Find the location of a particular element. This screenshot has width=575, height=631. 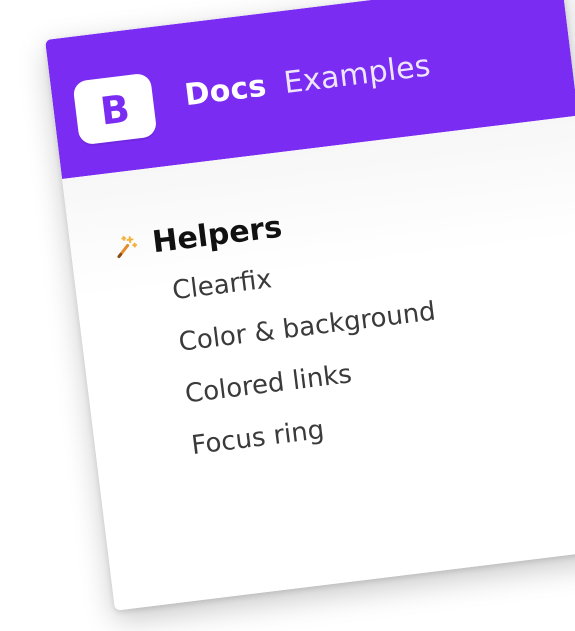

brand-logo: B is located at coordinates (115, 109).